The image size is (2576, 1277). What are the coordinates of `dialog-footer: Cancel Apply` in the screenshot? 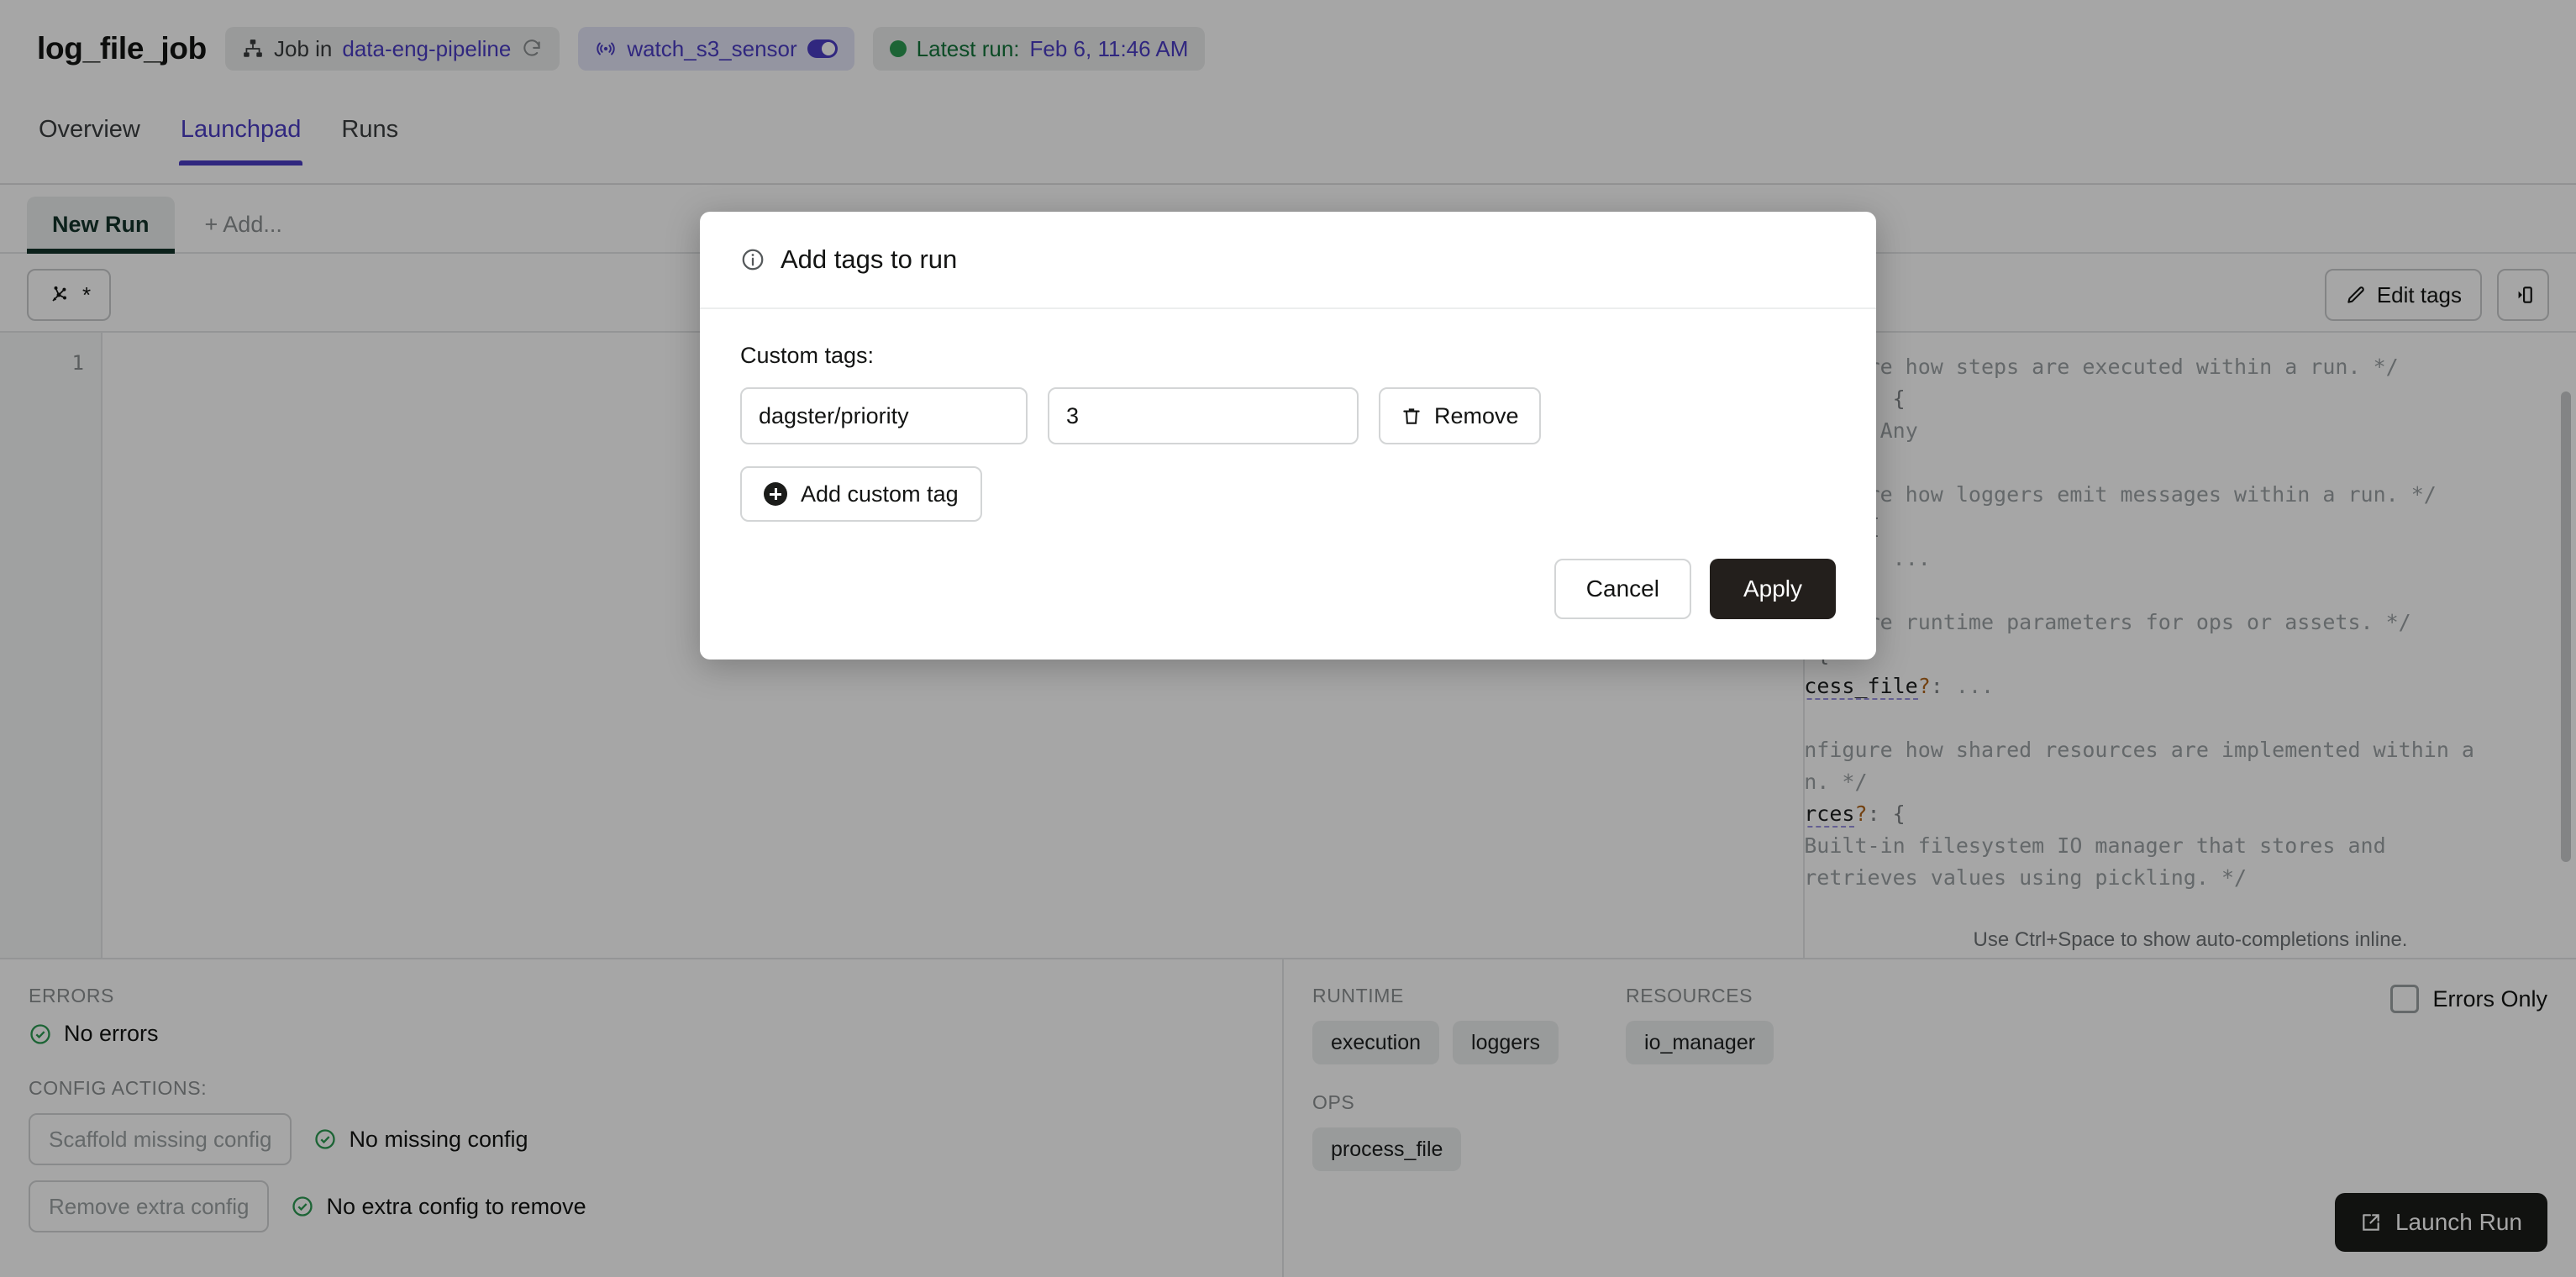 It's located at (1288, 596).